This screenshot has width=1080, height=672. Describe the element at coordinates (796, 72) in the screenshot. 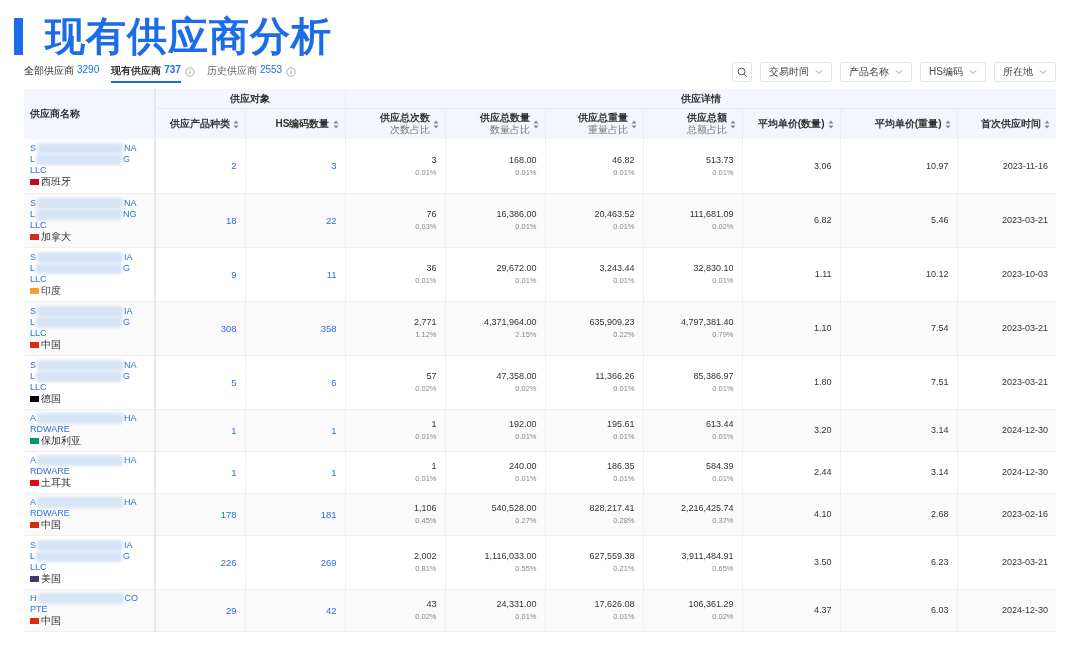

I see `filter-dropdown: 交易时间` at that location.